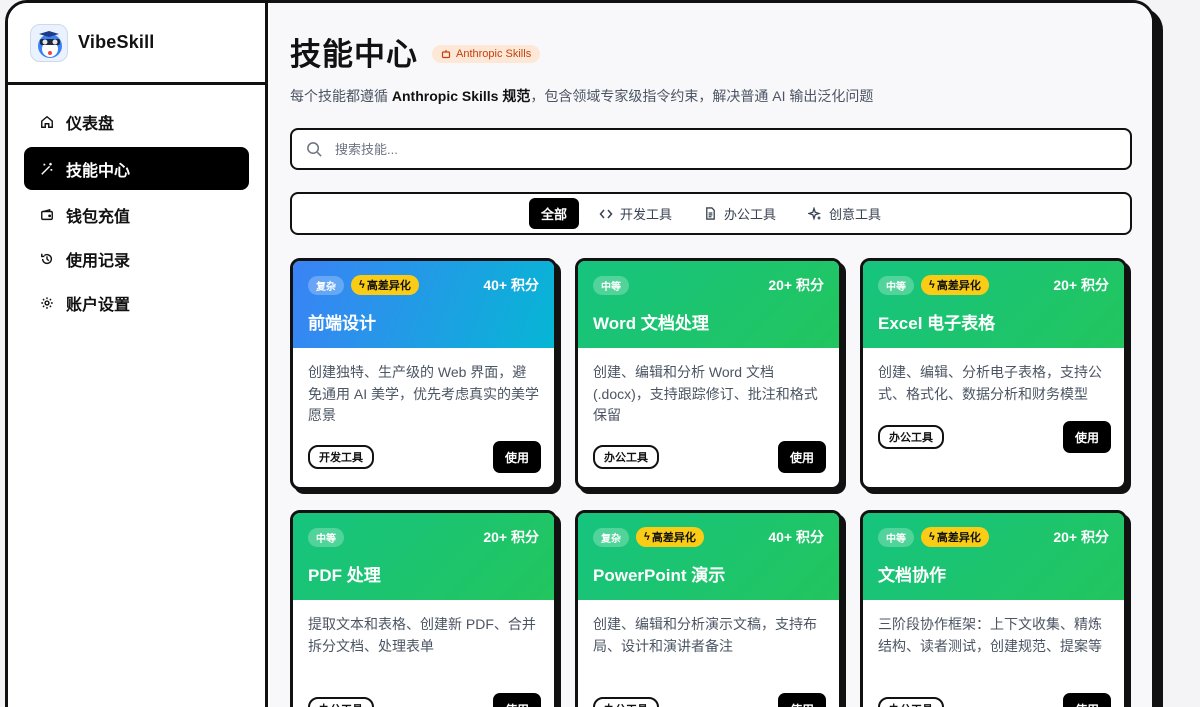 This screenshot has height=707, width=1200. What do you see at coordinates (912, 575) in the screenshot?
I see `card-title: 文档协作` at bounding box center [912, 575].